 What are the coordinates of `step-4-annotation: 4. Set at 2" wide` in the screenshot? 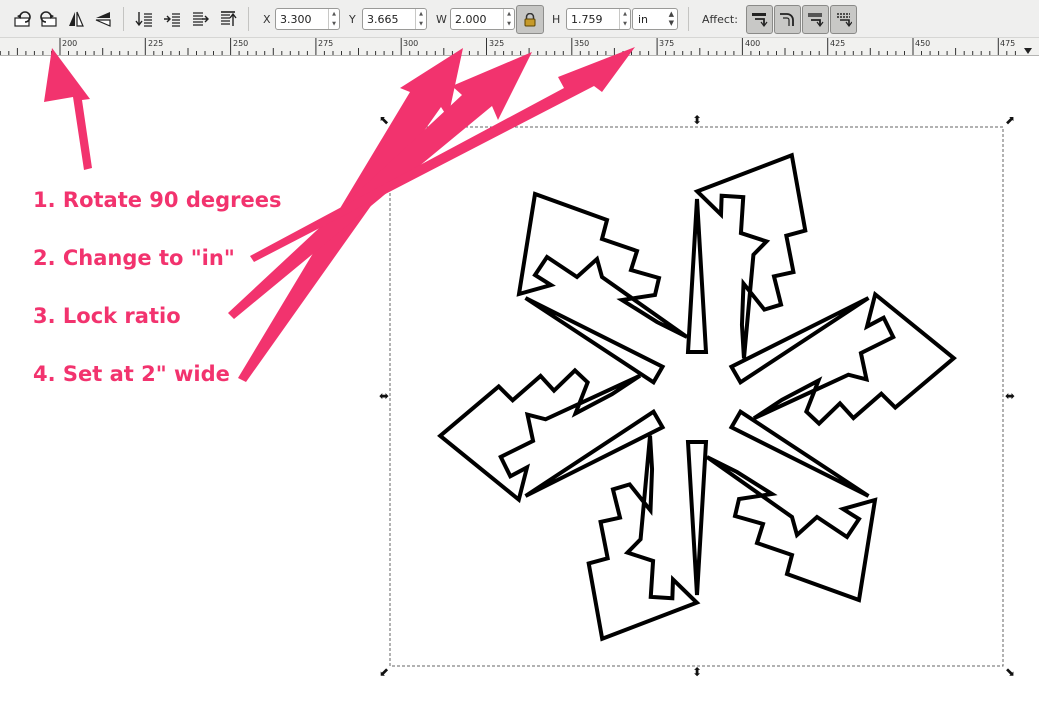 It's located at (131, 374).